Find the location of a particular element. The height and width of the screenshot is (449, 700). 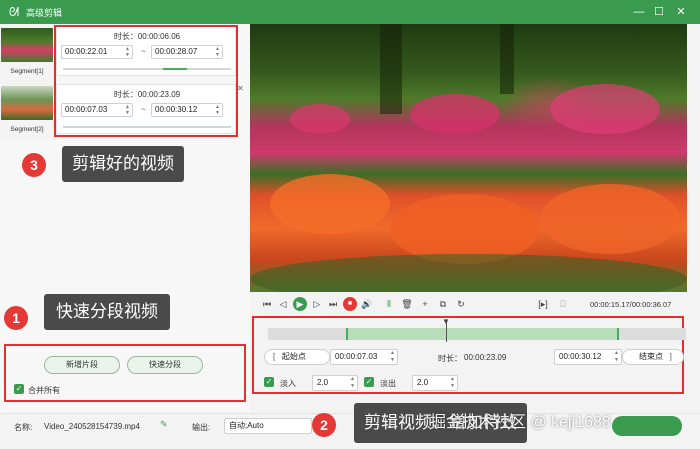

highlight-box-segments is located at coordinates (146, 81).